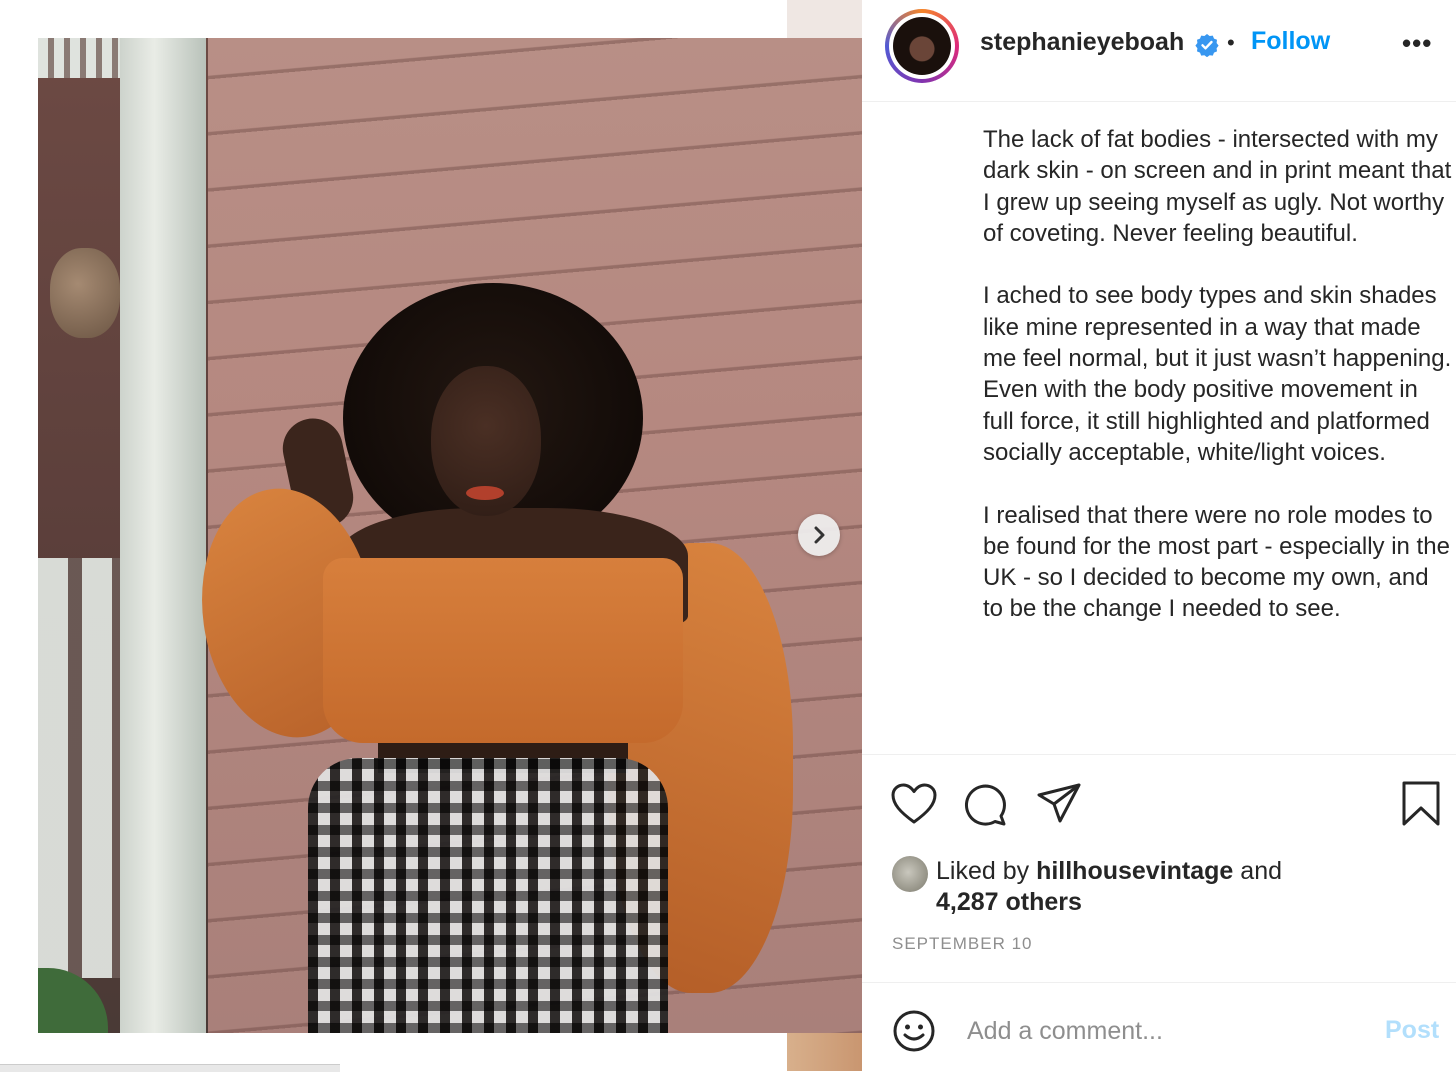 This screenshot has height=1072, width=1456. I want to click on lips, so click(485, 493).